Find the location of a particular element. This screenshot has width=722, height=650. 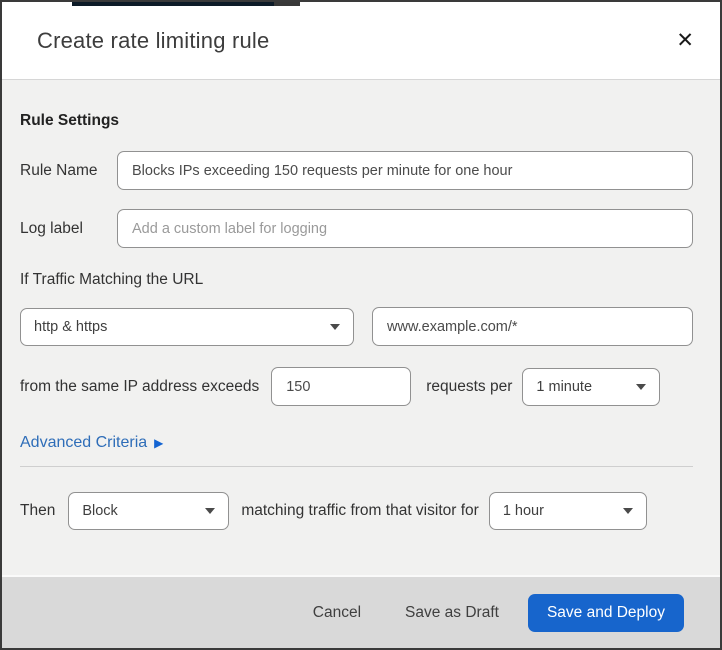

period-select: 1 minute is located at coordinates (591, 386).